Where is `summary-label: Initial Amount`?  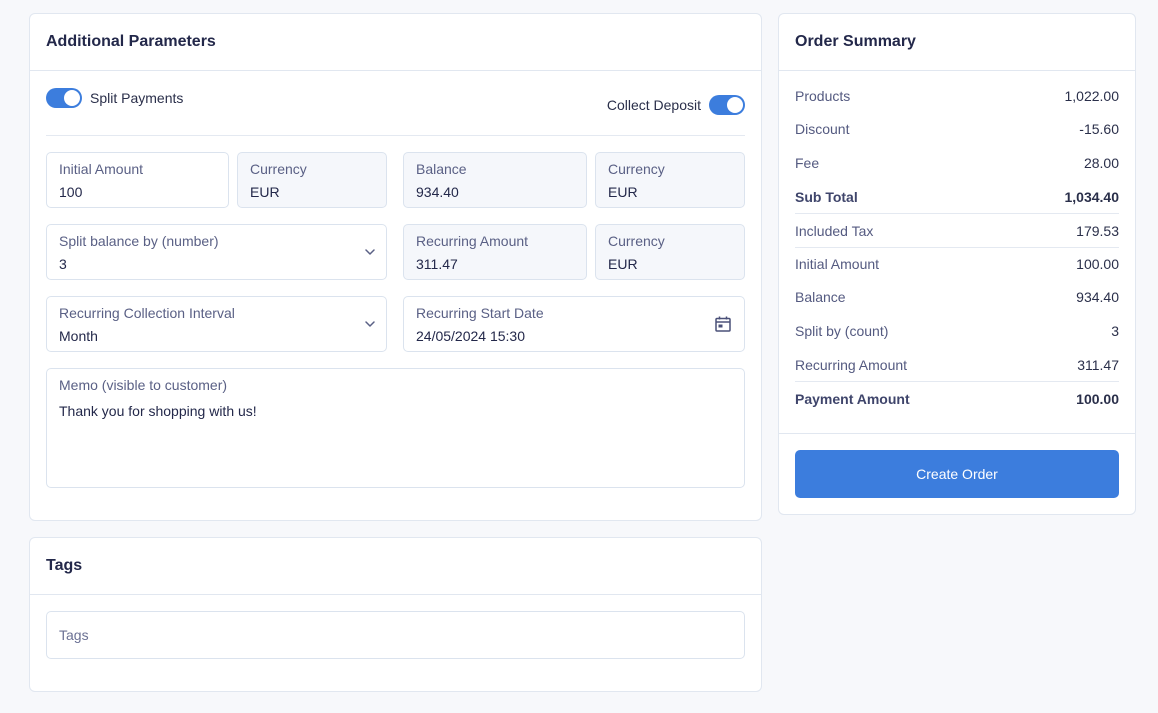 summary-label: Initial Amount is located at coordinates (837, 264).